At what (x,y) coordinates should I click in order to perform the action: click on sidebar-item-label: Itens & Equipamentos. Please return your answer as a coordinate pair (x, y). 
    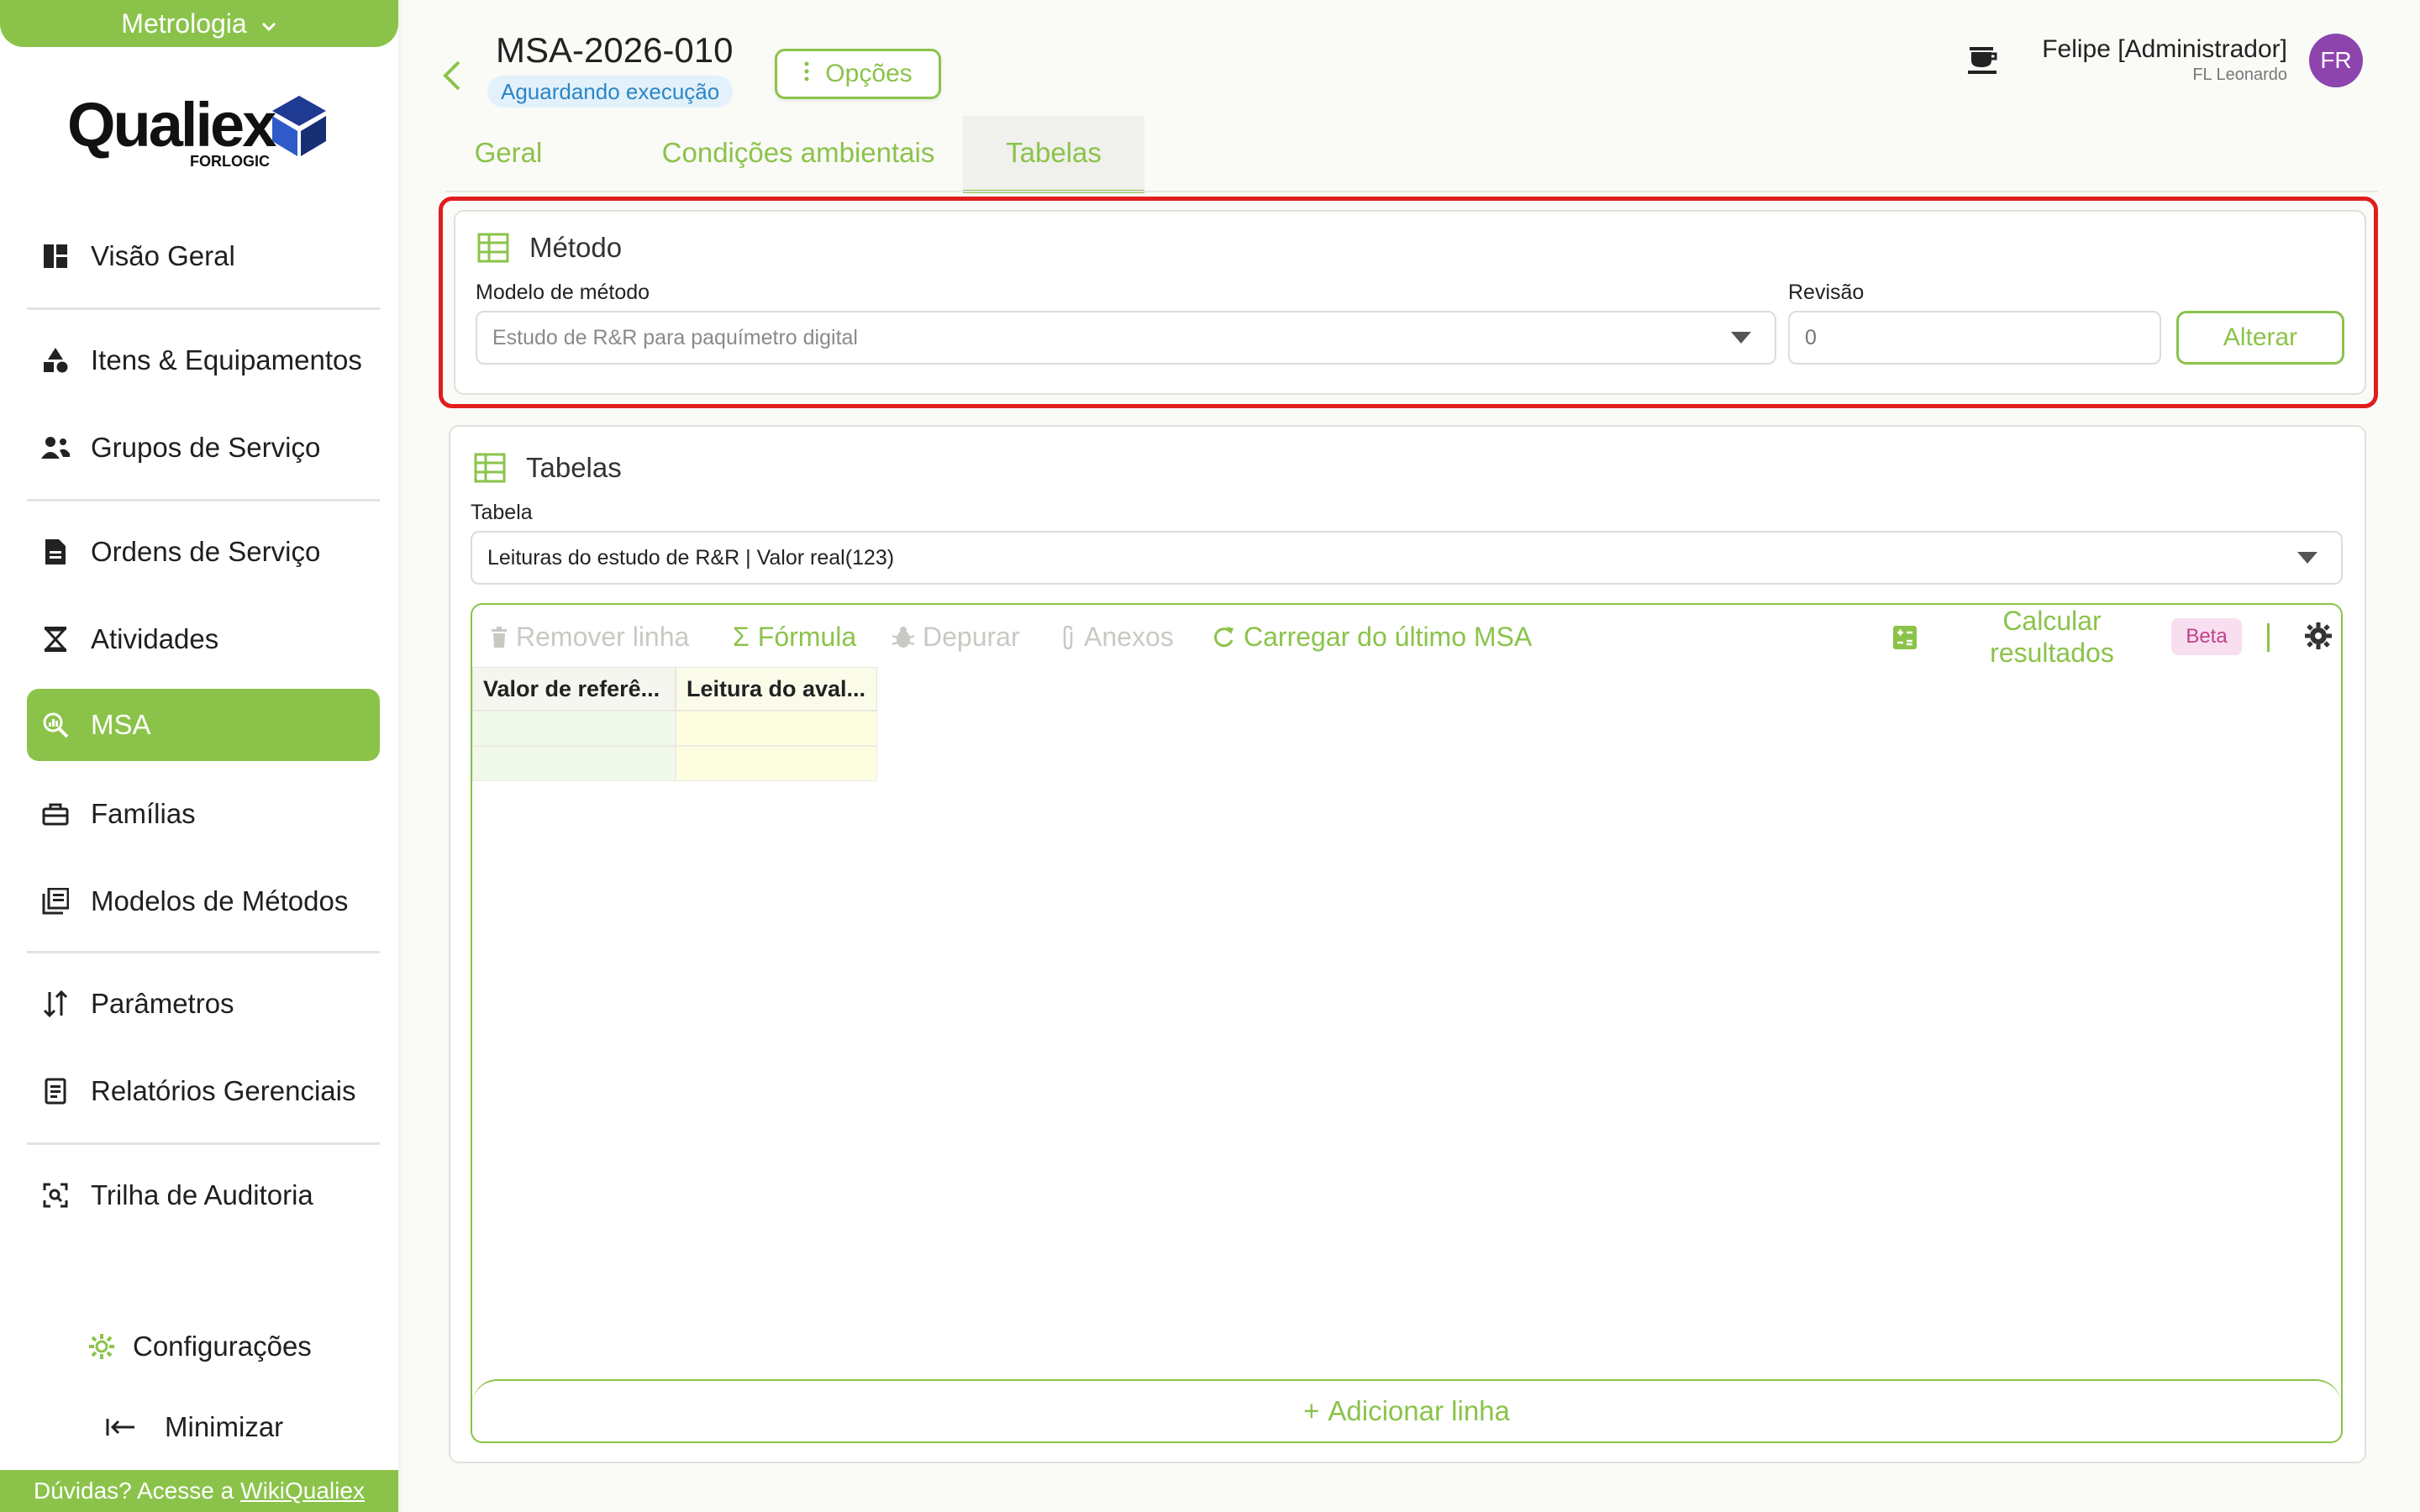
    Looking at the image, I should click on (226, 359).